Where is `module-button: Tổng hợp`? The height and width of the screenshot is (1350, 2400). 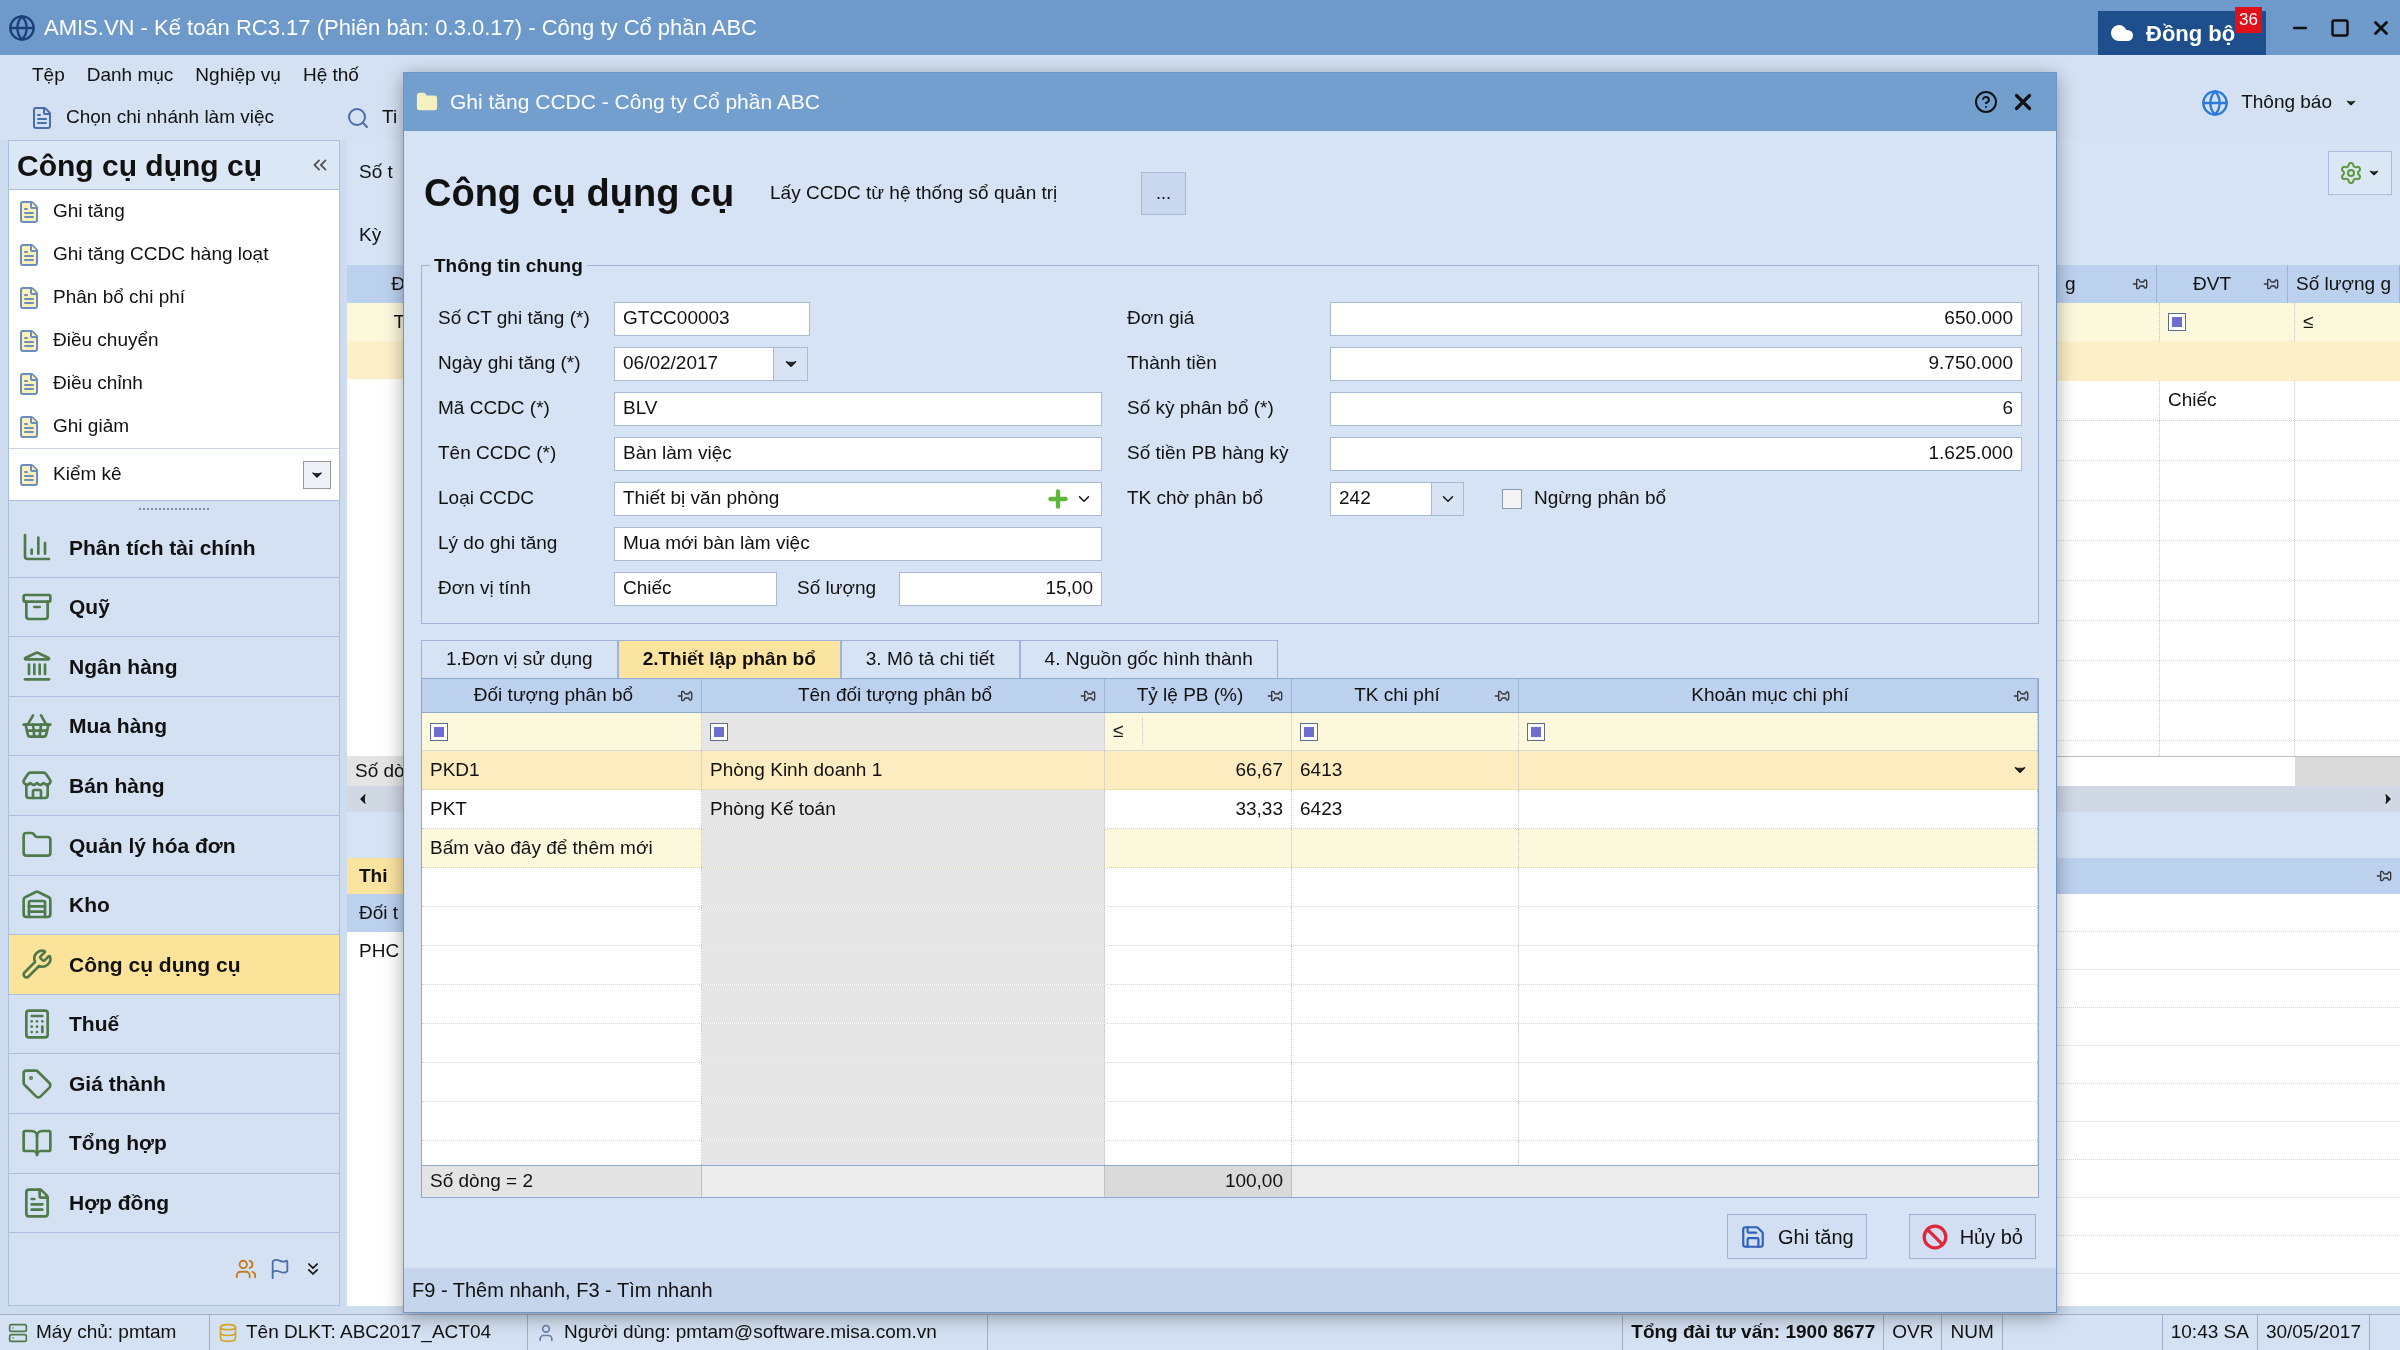
module-button: Tổng hợp is located at coordinates (174, 1143).